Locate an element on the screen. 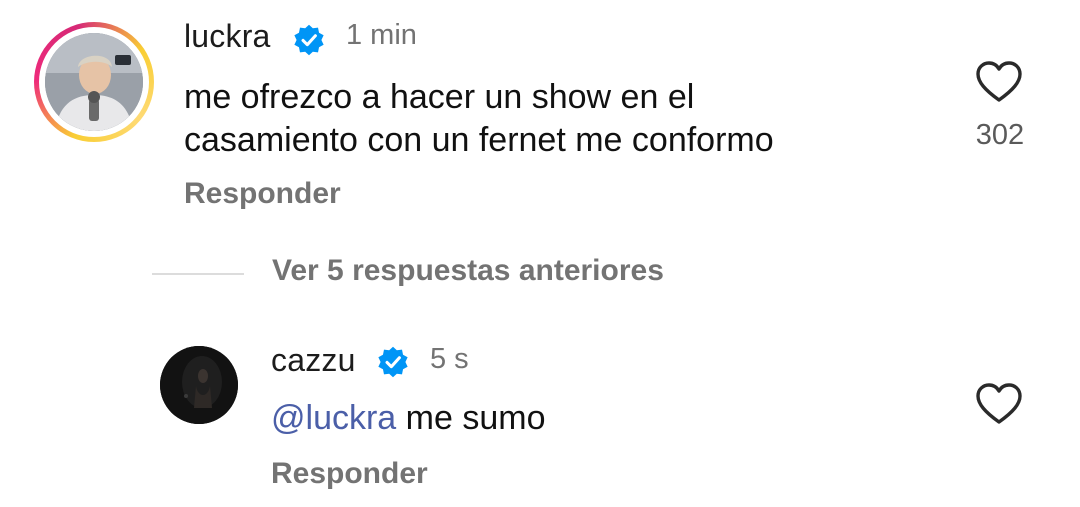  avatar-photo-cazzu is located at coordinates (199, 385).